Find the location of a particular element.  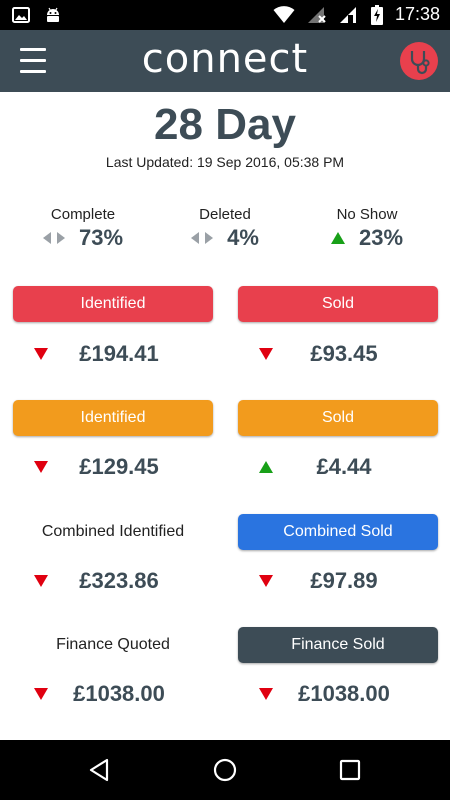

combined-identified-label: Combined Identified is located at coordinates (113, 531).